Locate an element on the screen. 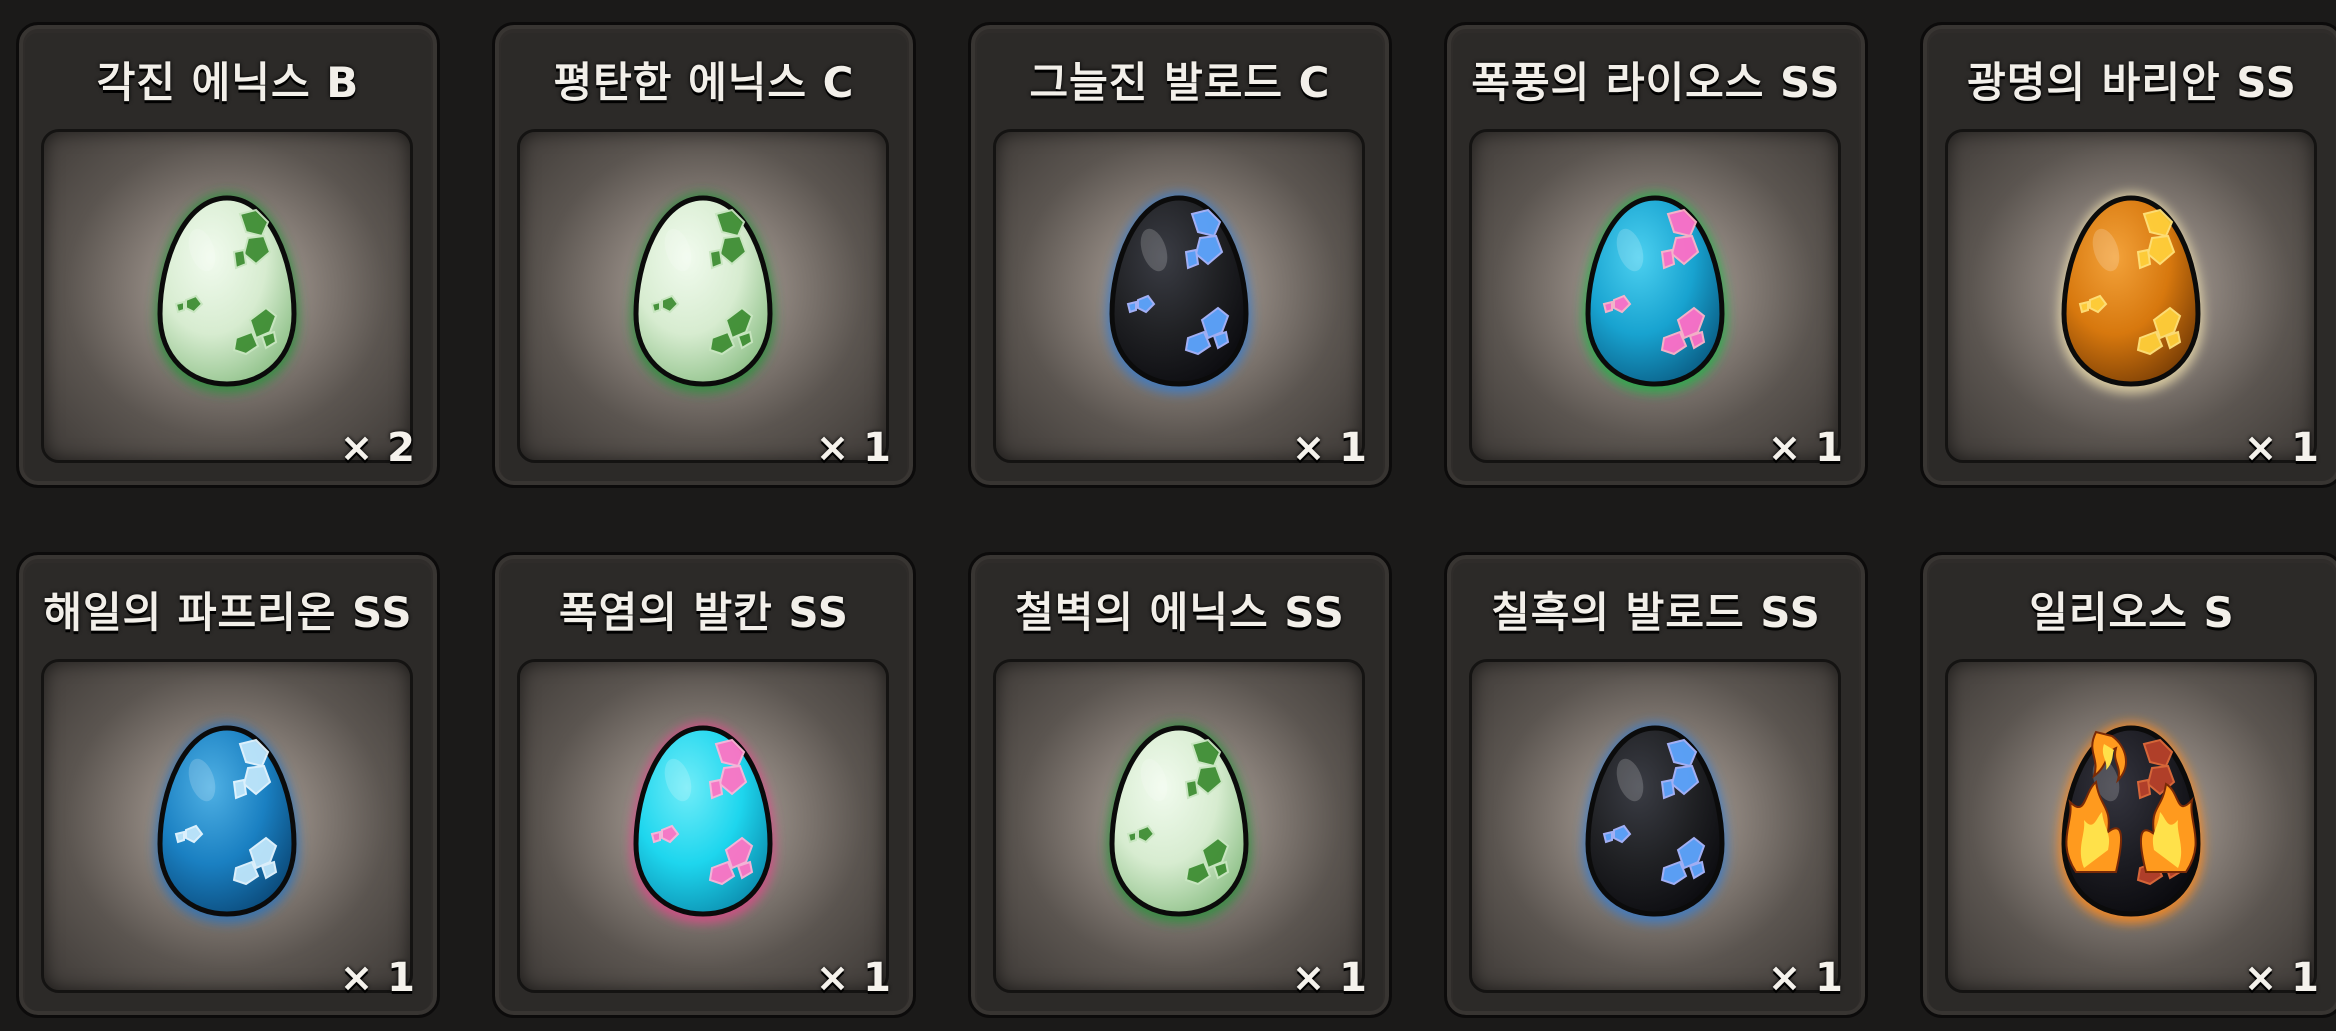 The height and width of the screenshot is (1031, 2336). egg-name: 광명의 바리안 SS is located at coordinates (2132, 82).